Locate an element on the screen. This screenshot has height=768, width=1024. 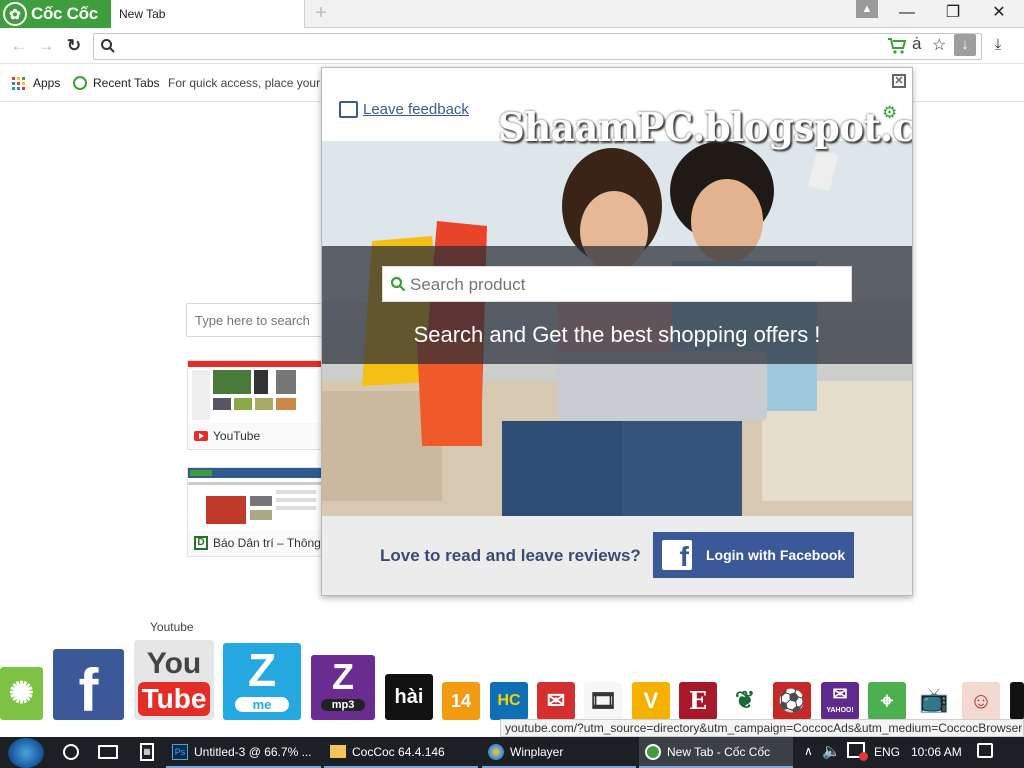
apps-link: Apps is located at coordinates (46, 83).